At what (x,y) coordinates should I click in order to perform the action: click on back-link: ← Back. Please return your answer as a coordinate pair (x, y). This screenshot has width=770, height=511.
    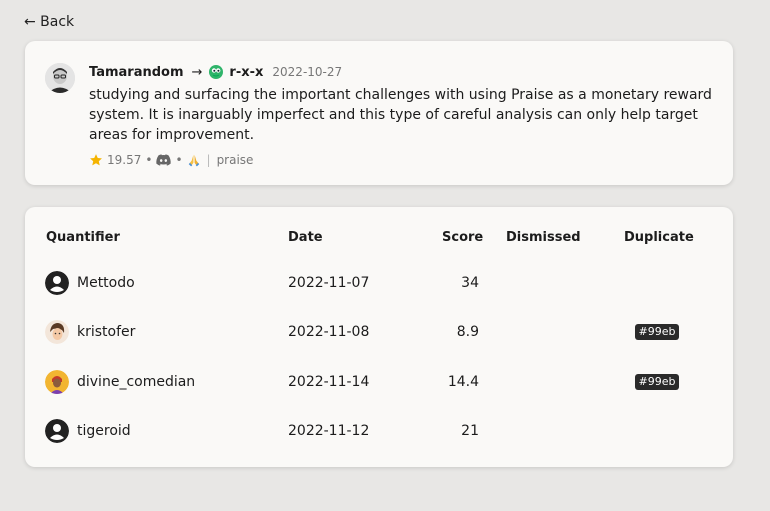
    Looking at the image, I should click on (49, 22).